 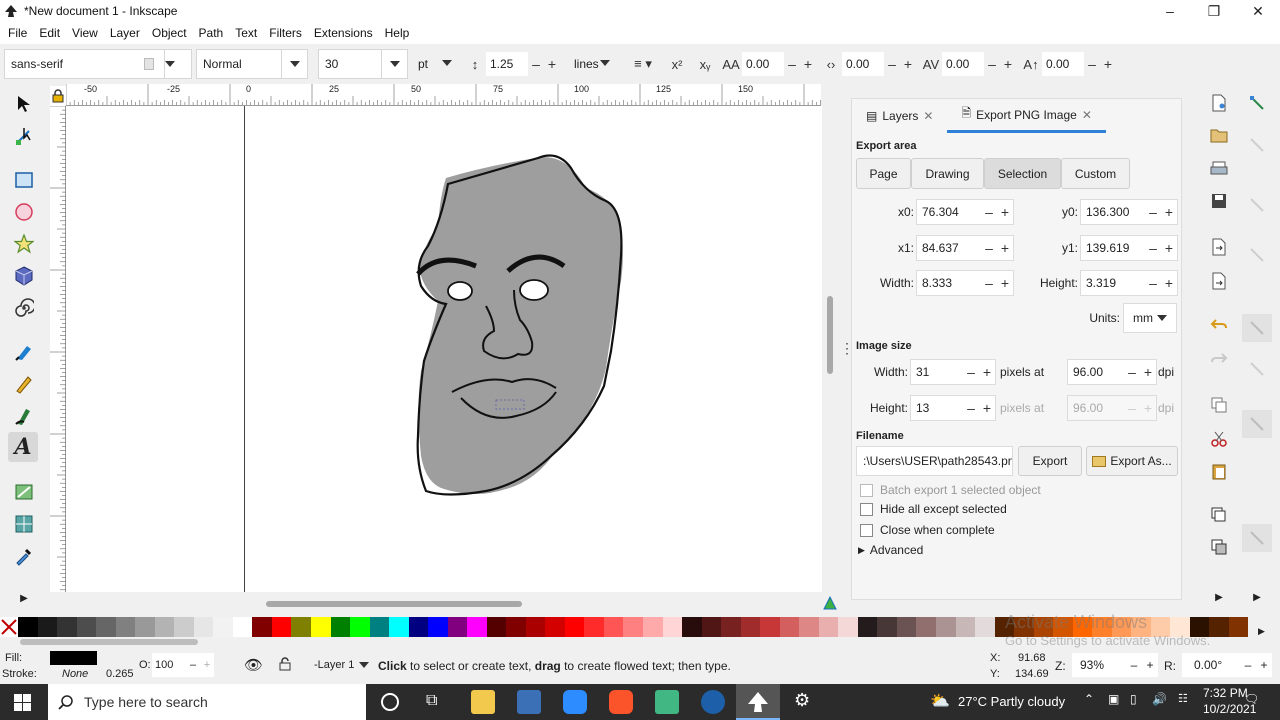 I want to click on minimize-button: –, so click(x=1170, y=11).